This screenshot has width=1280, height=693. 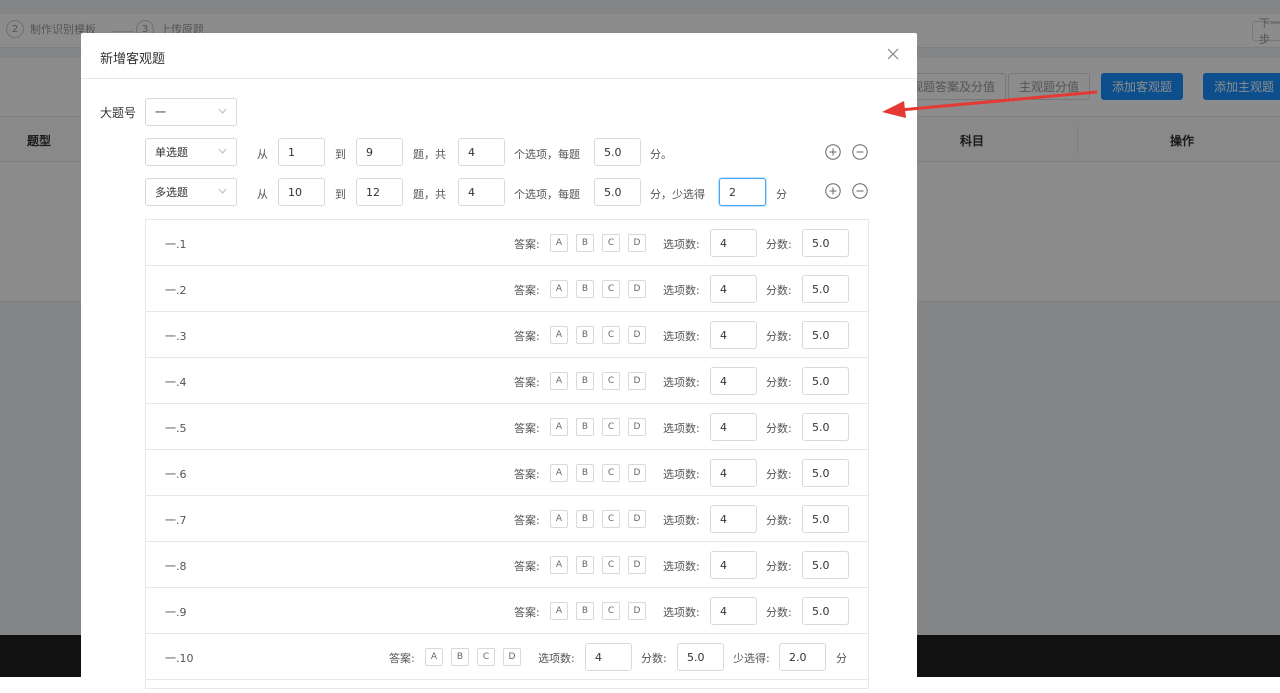 I want to click on to-input: 9, so click(x=379, y=152).